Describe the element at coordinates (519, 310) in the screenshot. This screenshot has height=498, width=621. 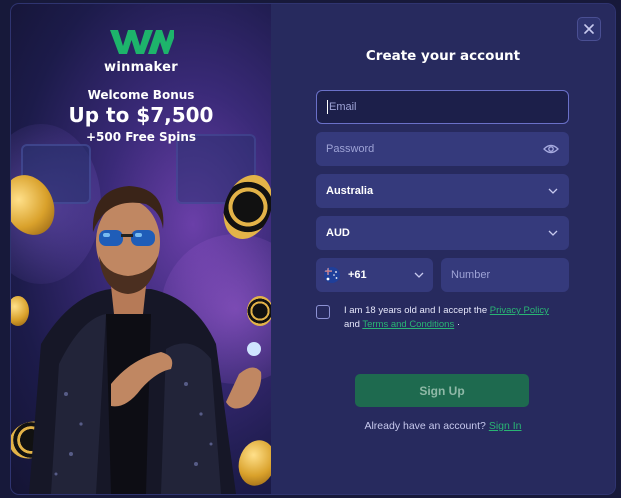
I see `privacy-policy-link: Privacy Policy` at that location.